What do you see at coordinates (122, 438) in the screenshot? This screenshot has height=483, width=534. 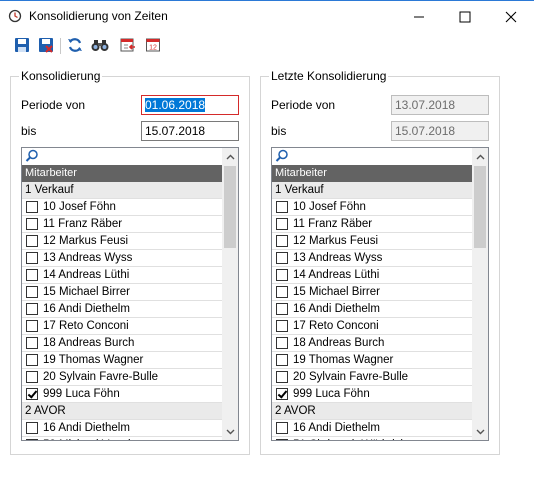 I see `list-item: 52 Michael Vogel` at bounding box center [122, 438].